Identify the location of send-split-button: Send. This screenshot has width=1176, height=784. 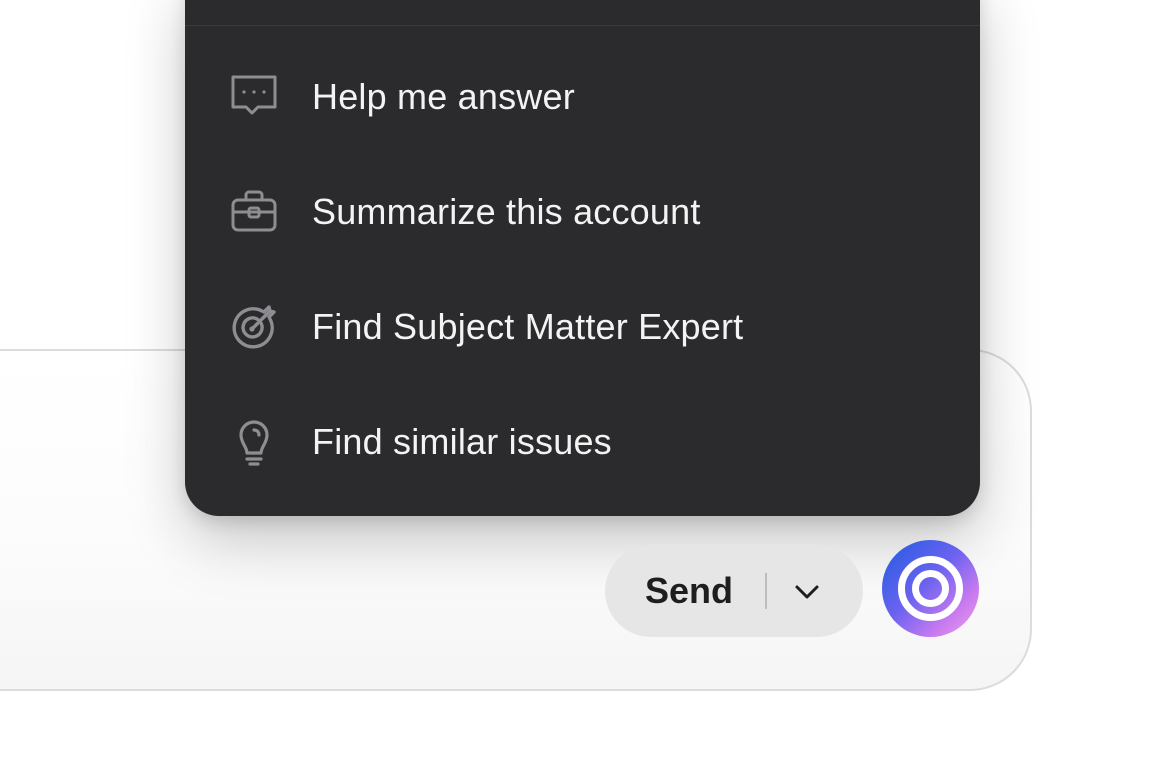
(734, 591).